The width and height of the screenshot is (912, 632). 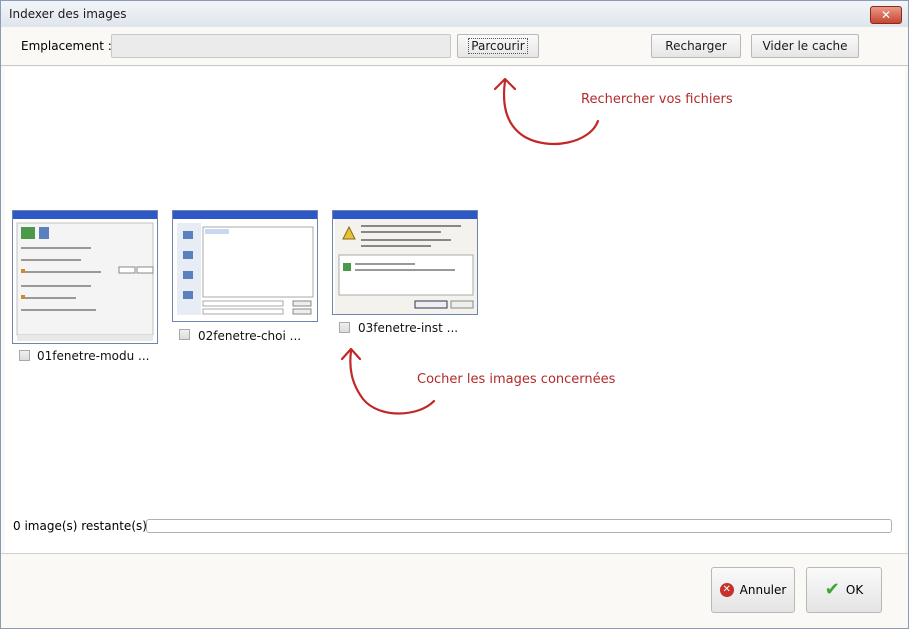 I want to click on cancel-button: ✕ Annuler, so click(x=753, y=590).